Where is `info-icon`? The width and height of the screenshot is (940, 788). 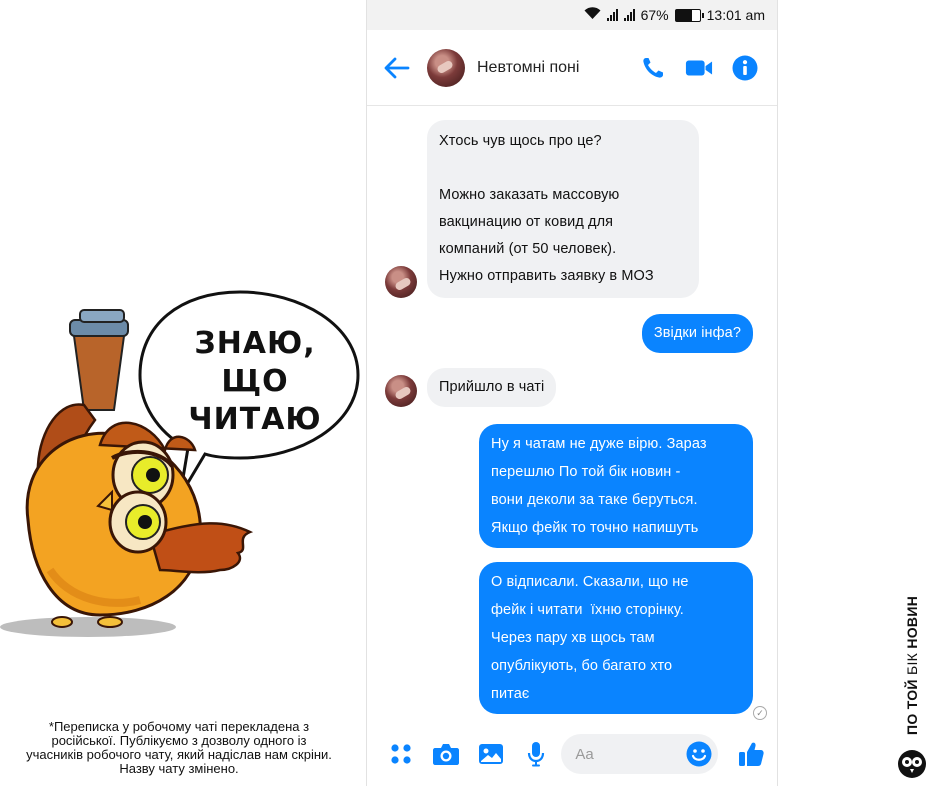
info-icon is located at coordinates (745, 68).